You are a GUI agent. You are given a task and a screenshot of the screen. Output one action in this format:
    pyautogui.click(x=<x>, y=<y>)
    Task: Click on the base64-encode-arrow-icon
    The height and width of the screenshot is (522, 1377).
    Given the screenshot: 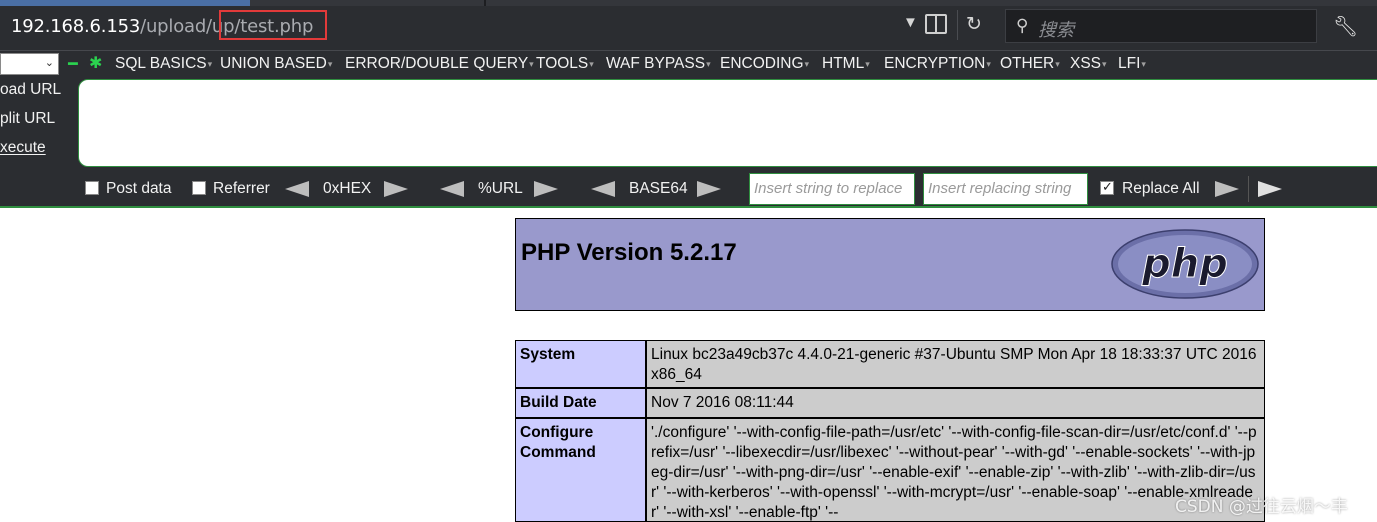 What is the action you would take?
    pyautogui.click(x=709, y=189)
    